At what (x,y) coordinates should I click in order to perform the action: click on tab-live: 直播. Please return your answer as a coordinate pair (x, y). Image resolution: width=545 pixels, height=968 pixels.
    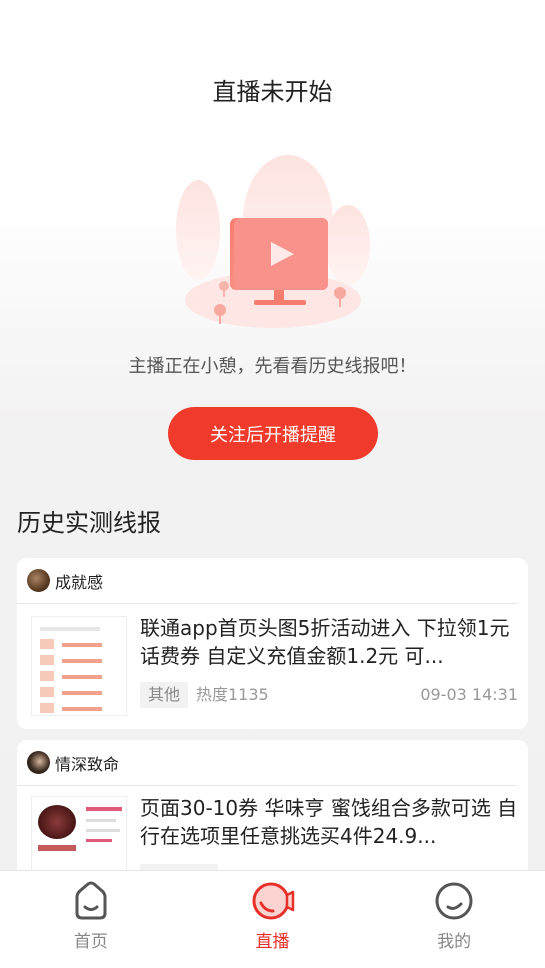
    Looking at the image, I should click on (273, 919).